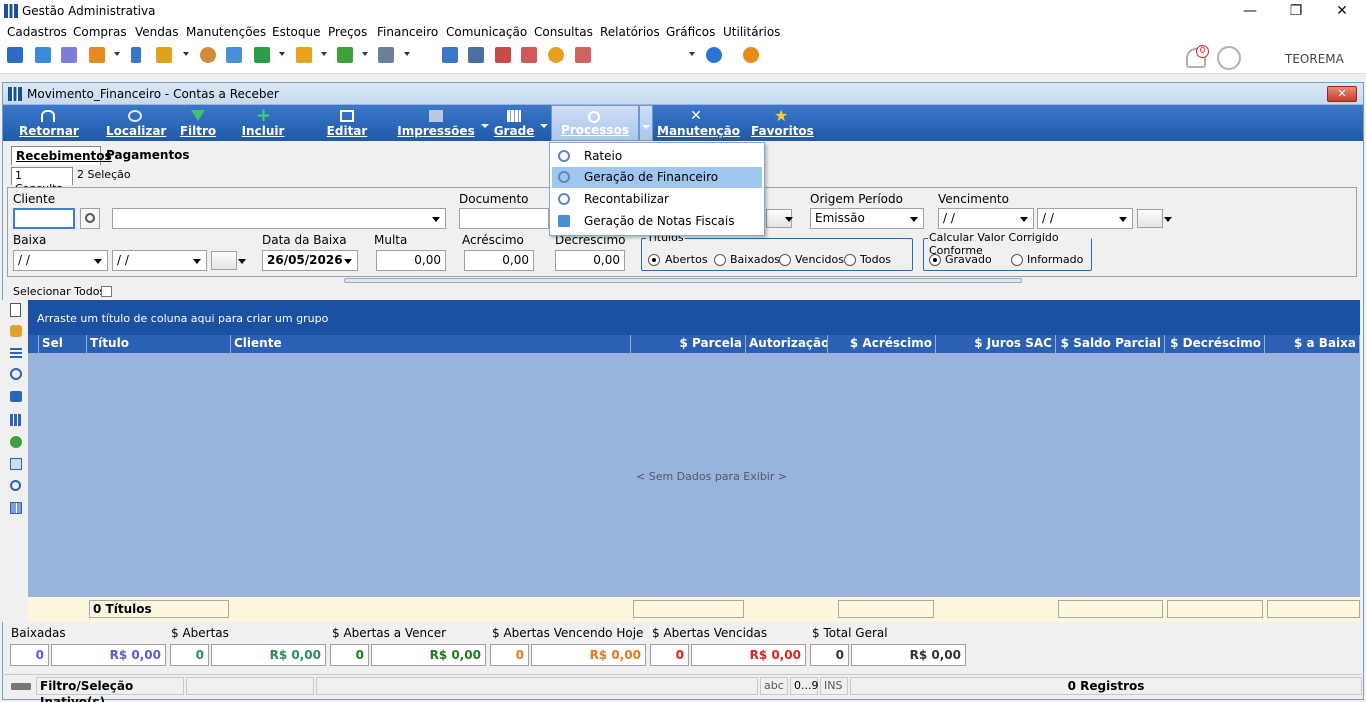 The height and width of the screenshot is (702, 1366). I want to click on menu-item-recontabilizar: Recontabilizar, so click(657, 199).